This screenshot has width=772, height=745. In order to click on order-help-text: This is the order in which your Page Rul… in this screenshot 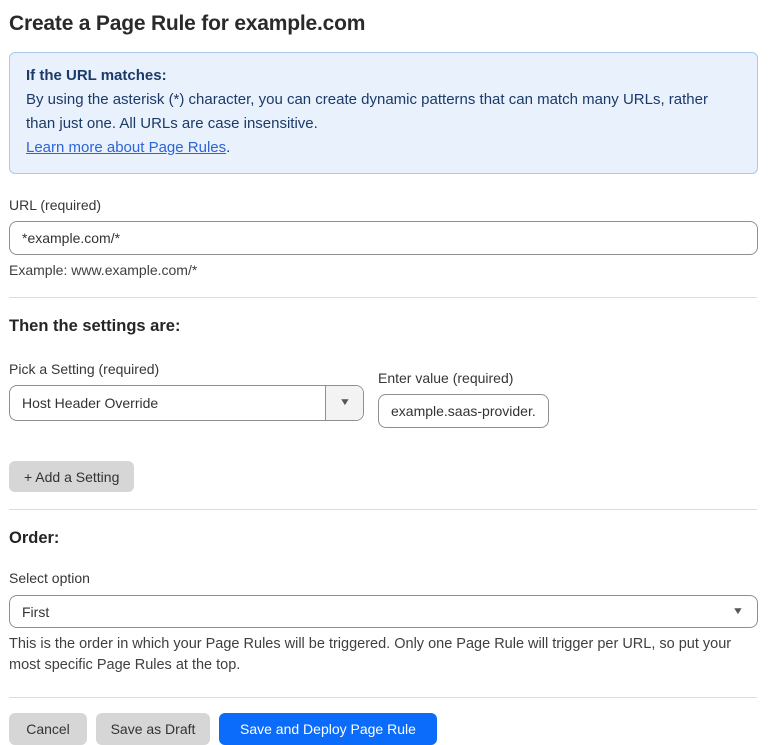, I will do `click(370, 654)`.